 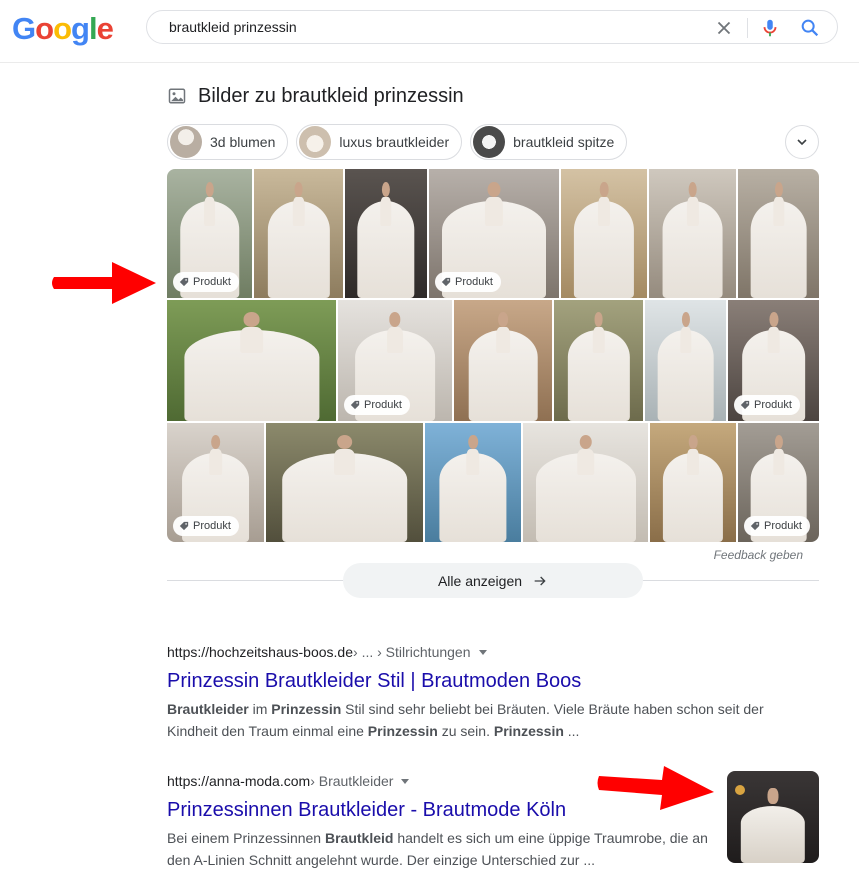 What do you see at coordinates (724, 28) in the screenshot?
I see `close-icon` at bounding box center [724, 28].